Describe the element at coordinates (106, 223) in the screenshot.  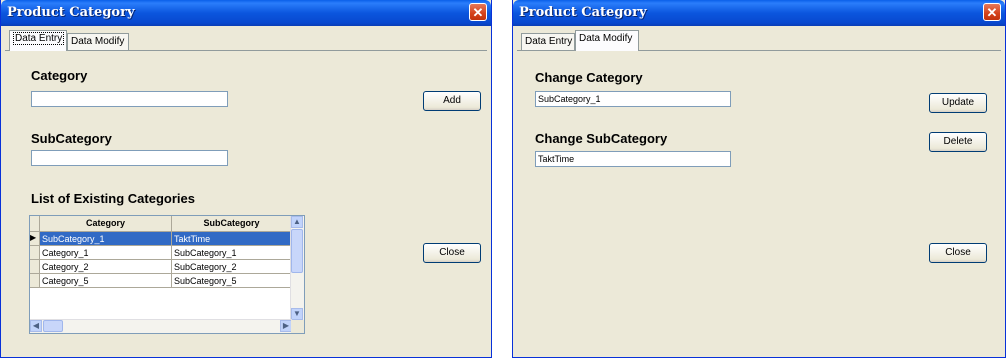
I see `column-header-category: Category` at that location.